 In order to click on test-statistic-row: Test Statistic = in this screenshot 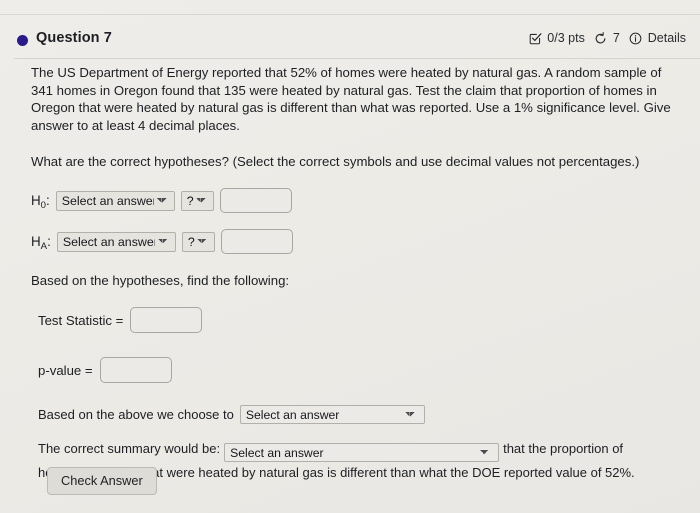, I will do `click(369, 320)`.